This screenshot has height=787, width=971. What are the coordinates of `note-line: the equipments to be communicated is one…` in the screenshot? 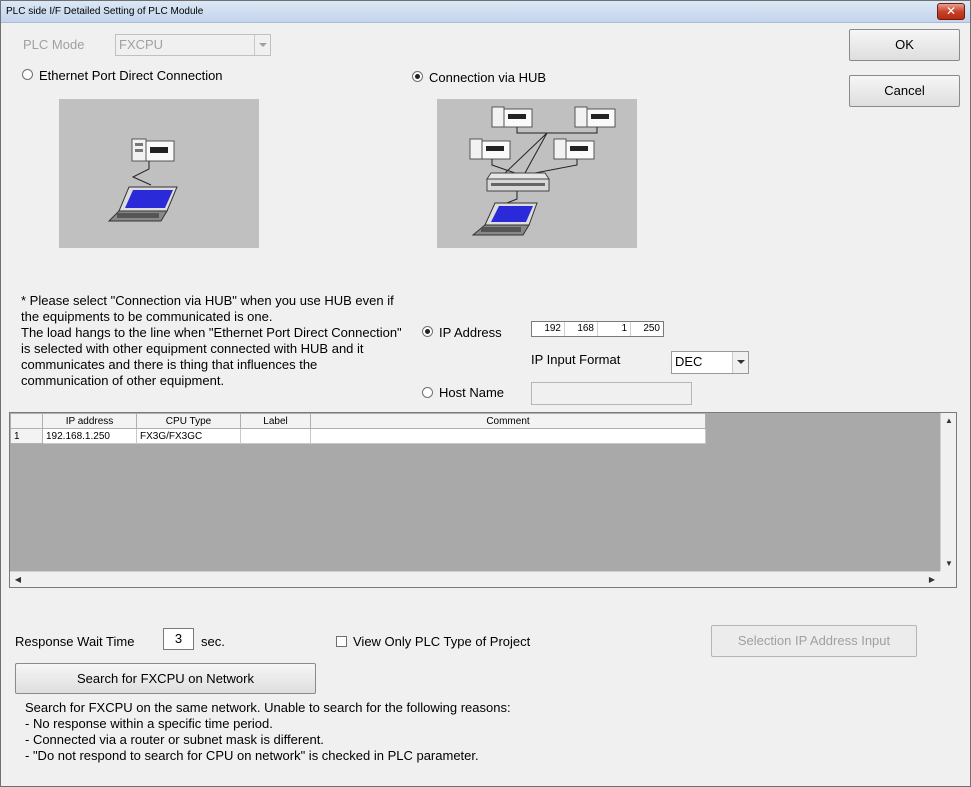 It's located at (147, 316).